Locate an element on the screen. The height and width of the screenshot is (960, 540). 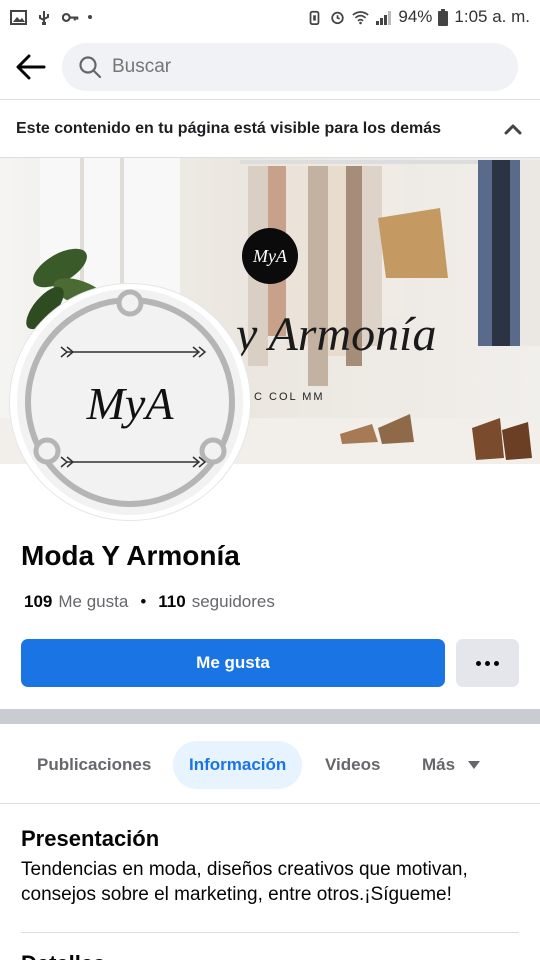
battery-icon is located at coordinates (443, 17).